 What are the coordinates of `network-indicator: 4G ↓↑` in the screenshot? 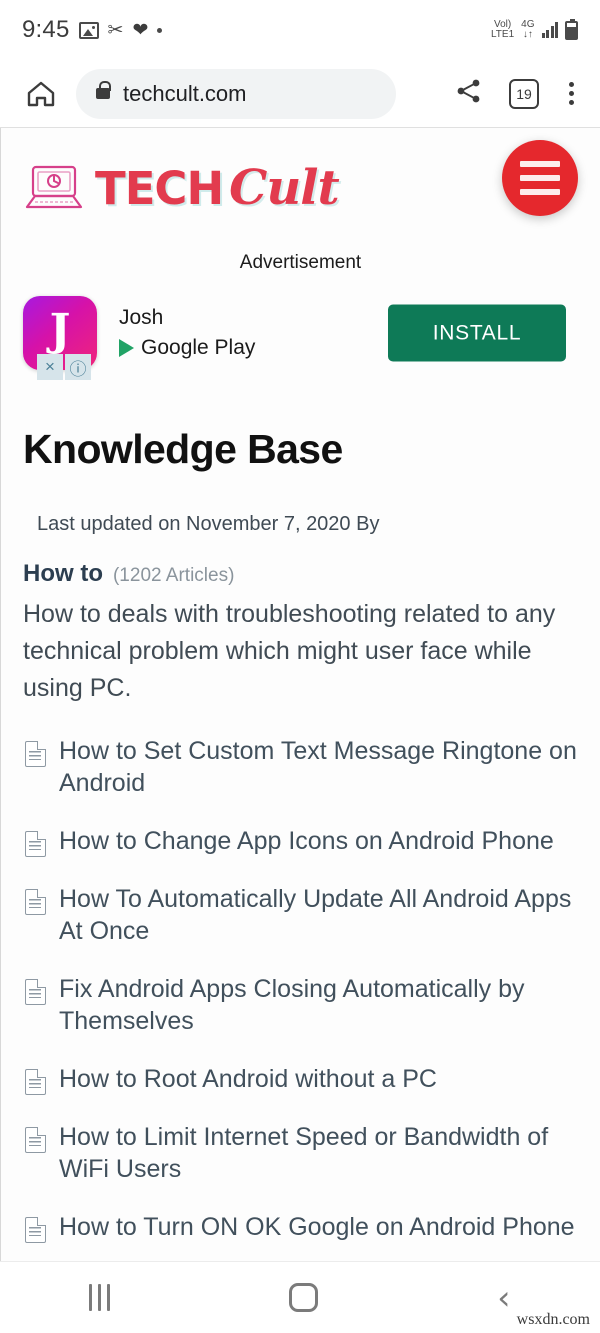 It's located at (528, 29).